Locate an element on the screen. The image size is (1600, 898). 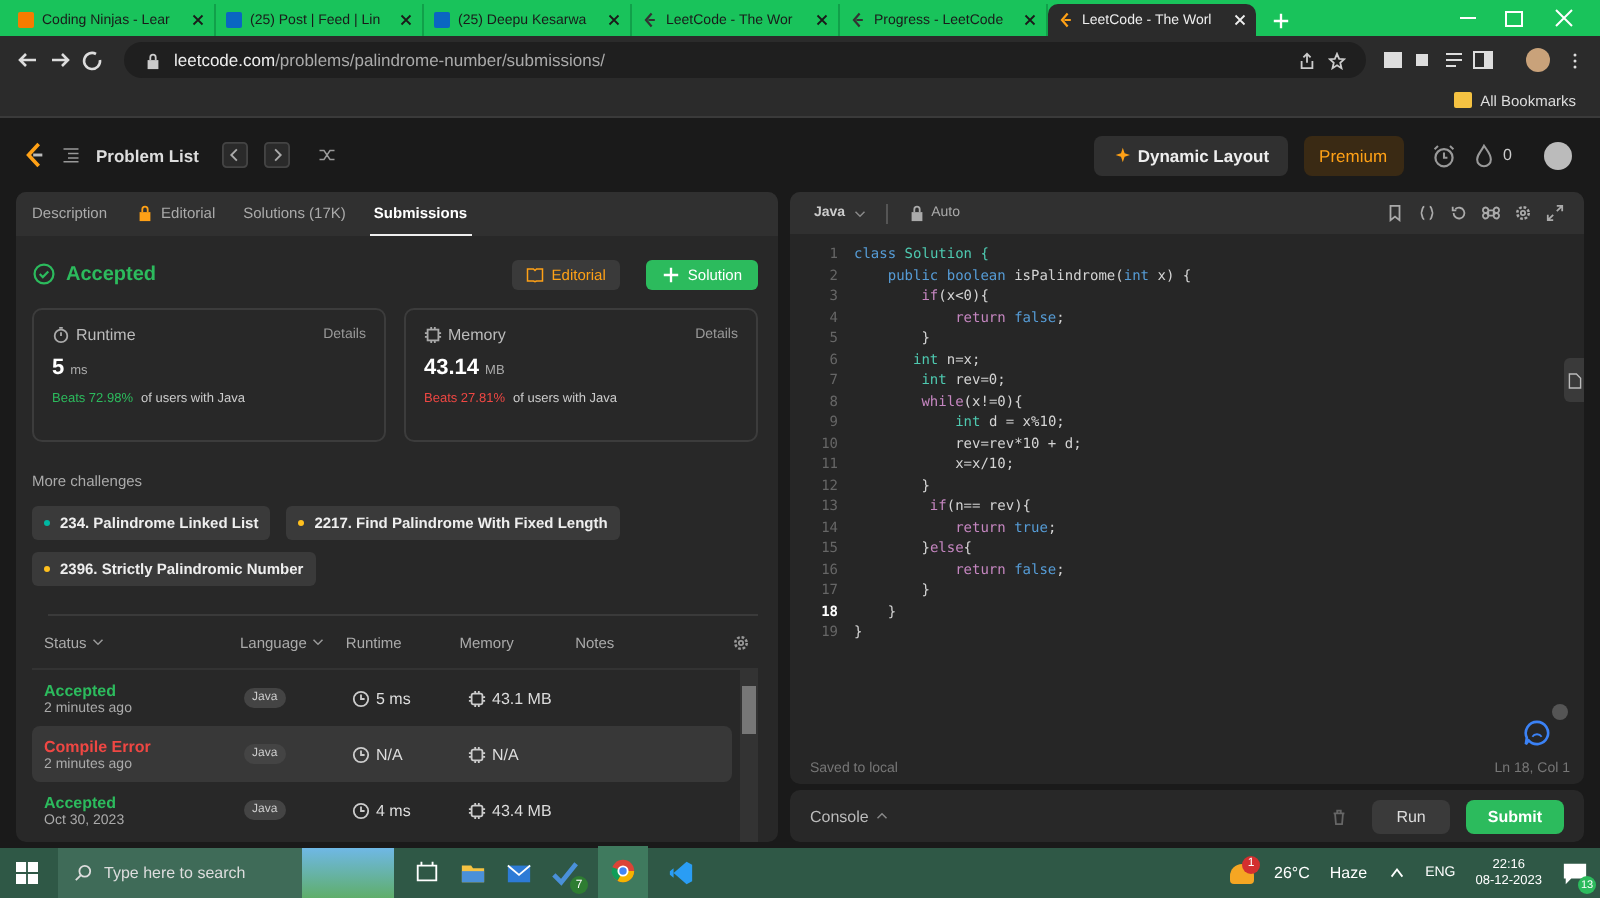
previous-icon is located at coordinates (235, 155).